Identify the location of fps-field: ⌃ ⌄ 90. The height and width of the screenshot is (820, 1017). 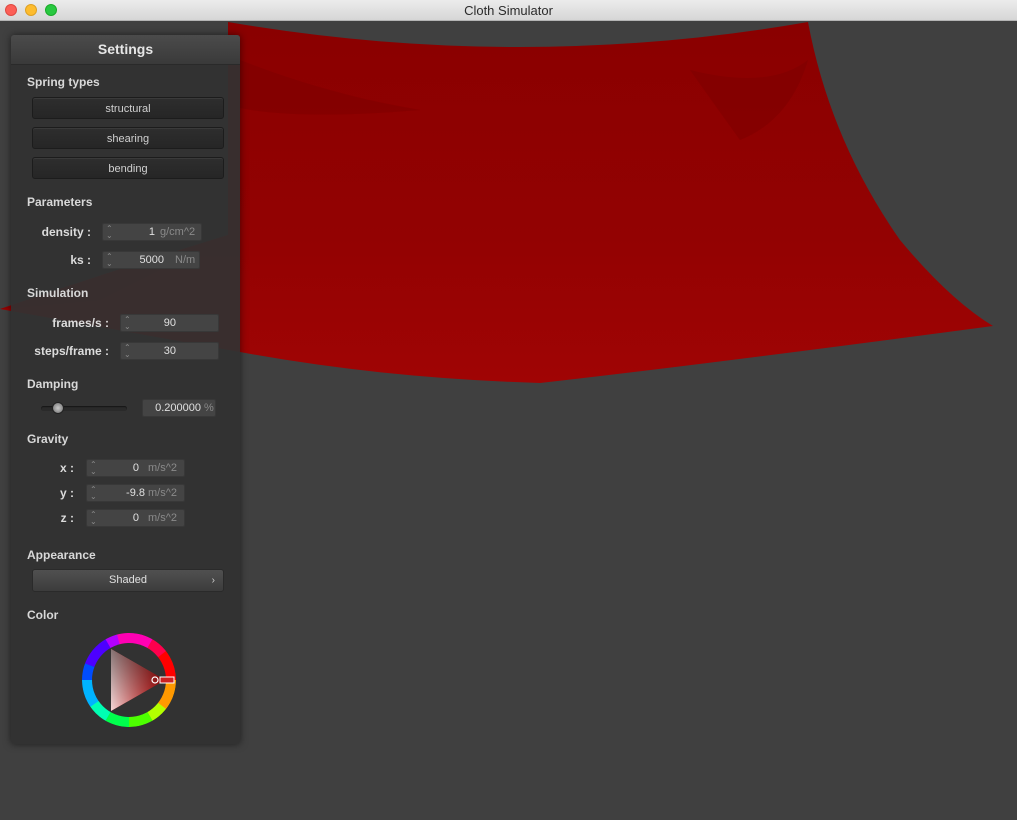
(169, 323).